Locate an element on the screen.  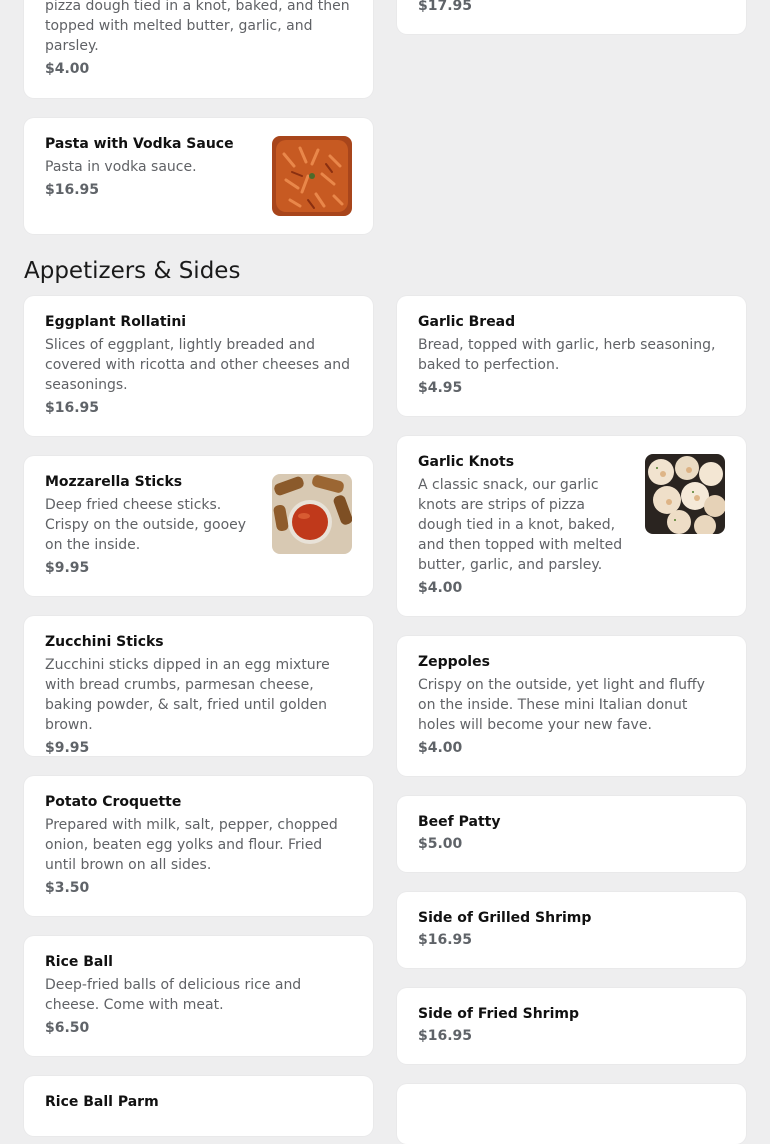
item-name: Garlic Bread is located at coordinates (467, 322).